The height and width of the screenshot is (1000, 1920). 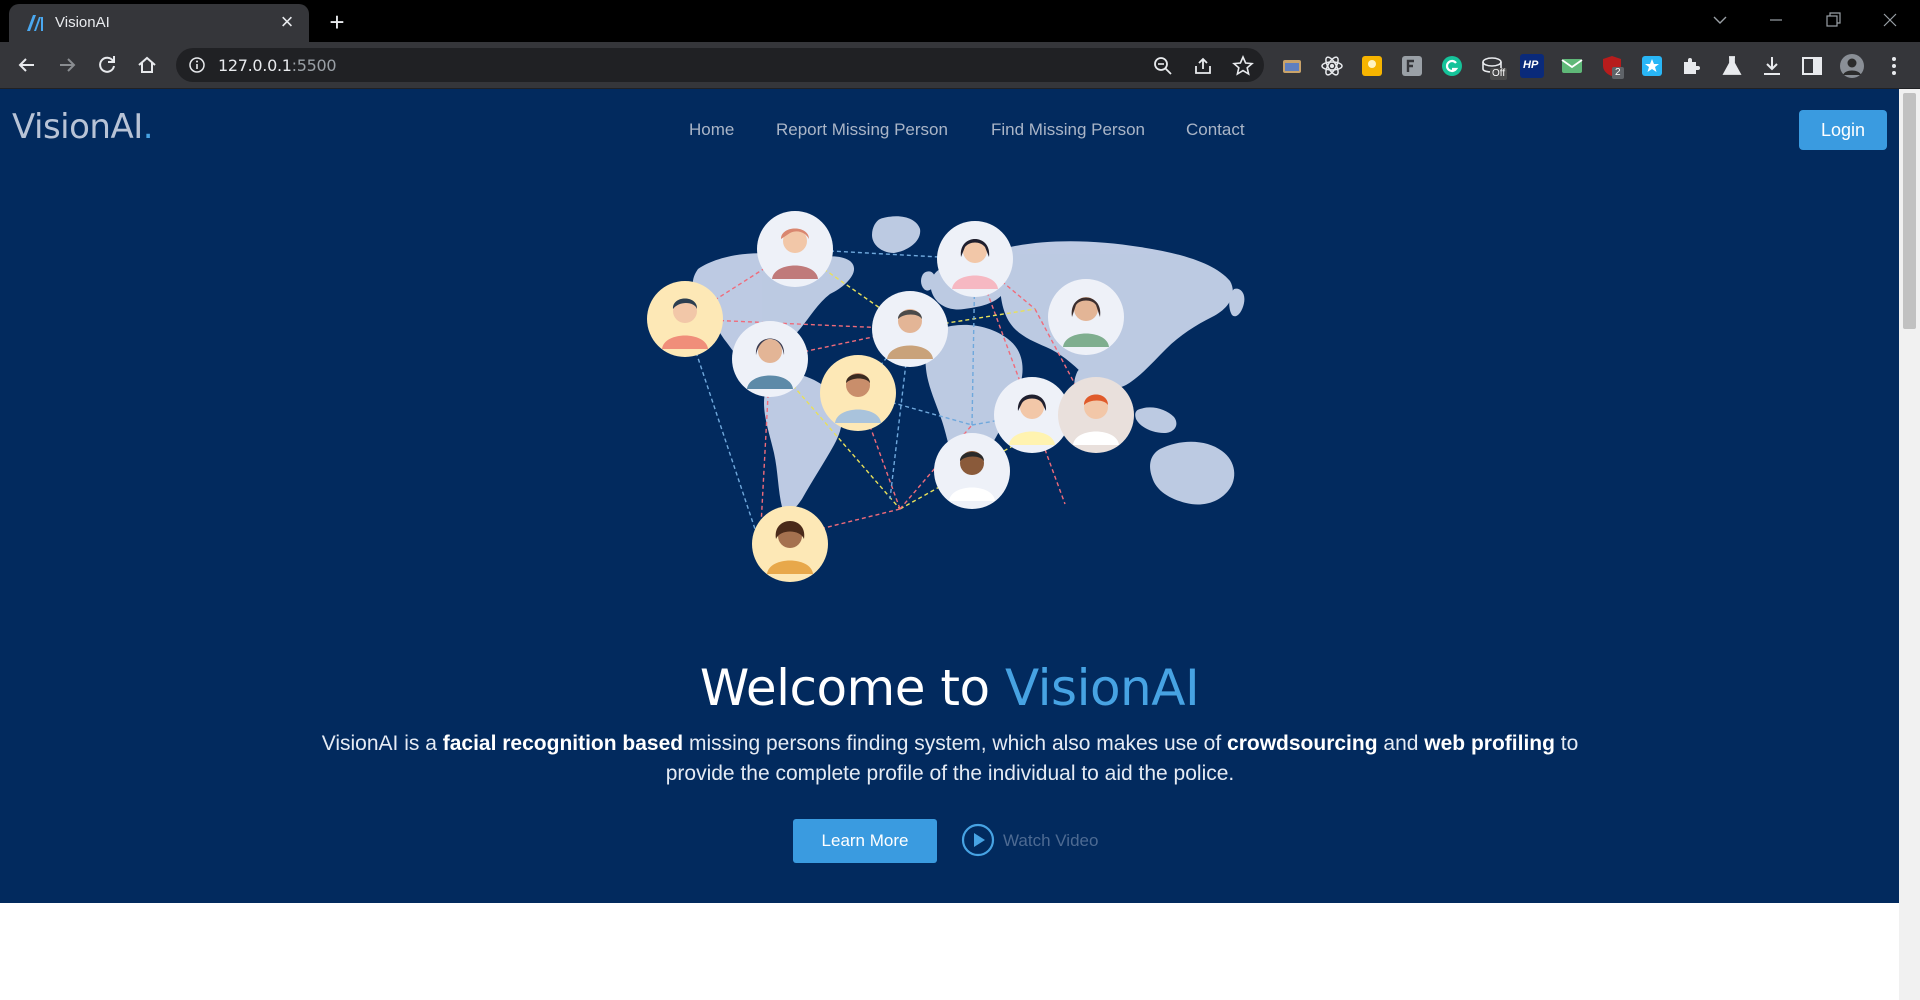 What do you see at coordinates (711, 130) in the screenshot?
I see `nav-home: Home` at bounding box center [711, 130].